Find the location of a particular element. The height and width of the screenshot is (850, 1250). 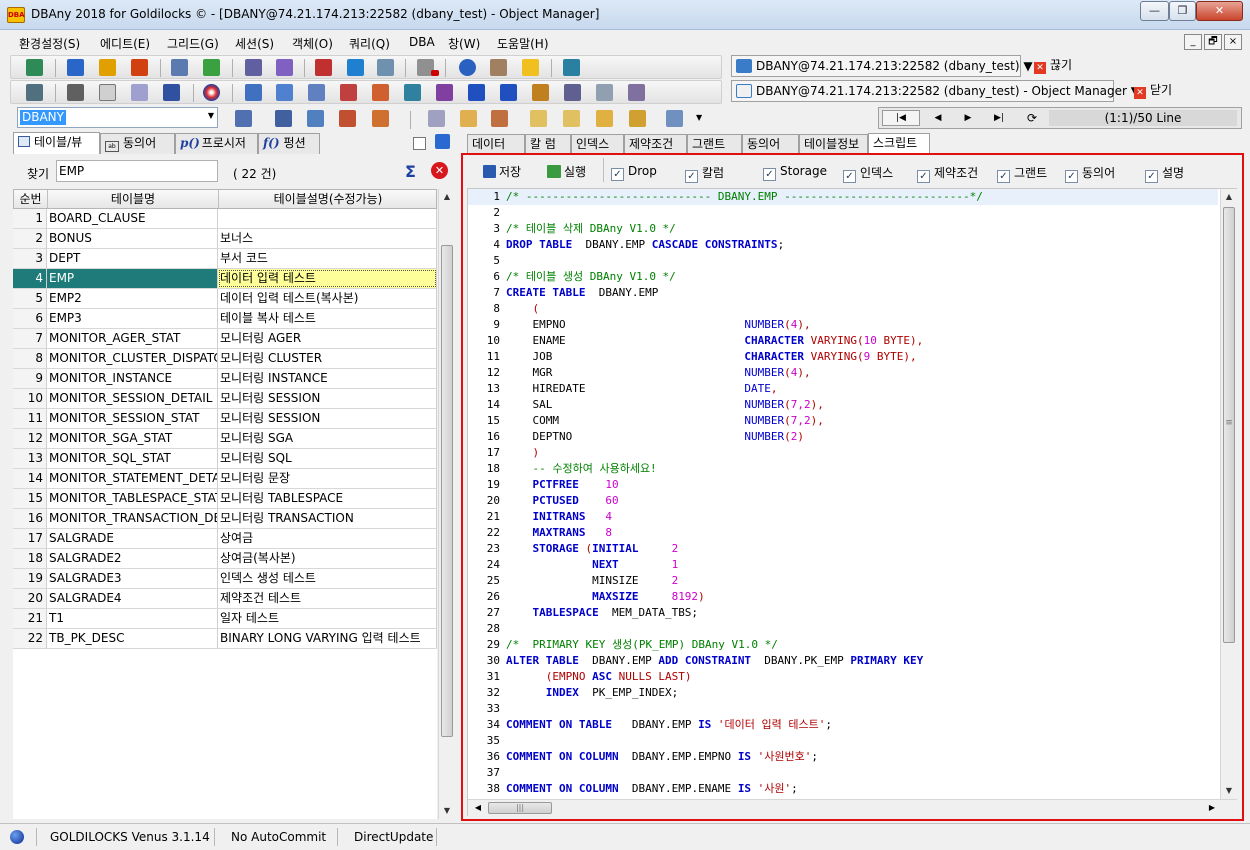

menu-help: 도움말(H) is located at coordinates (523, 43).